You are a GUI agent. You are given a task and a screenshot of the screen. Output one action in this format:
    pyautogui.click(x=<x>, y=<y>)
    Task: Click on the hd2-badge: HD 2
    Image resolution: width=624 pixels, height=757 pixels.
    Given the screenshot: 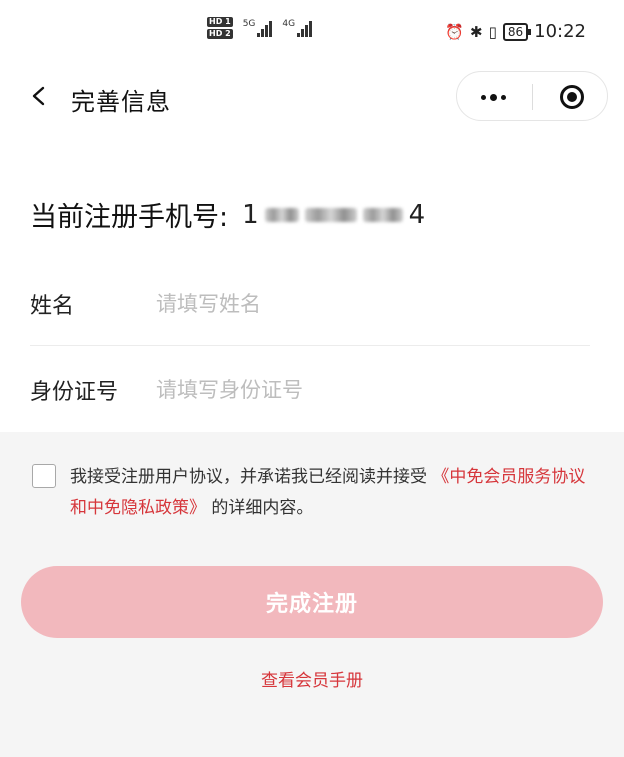 What is the action you would take?
    pyautogui.click(x=220, y=34)
    